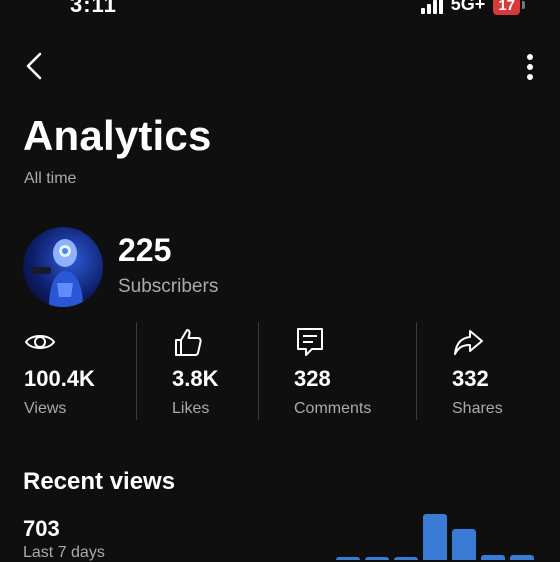 This screenshot has height=562, width=560. Describe the element at coordinates (468, 342) in the screenshot. I see `share-icon` at that location.